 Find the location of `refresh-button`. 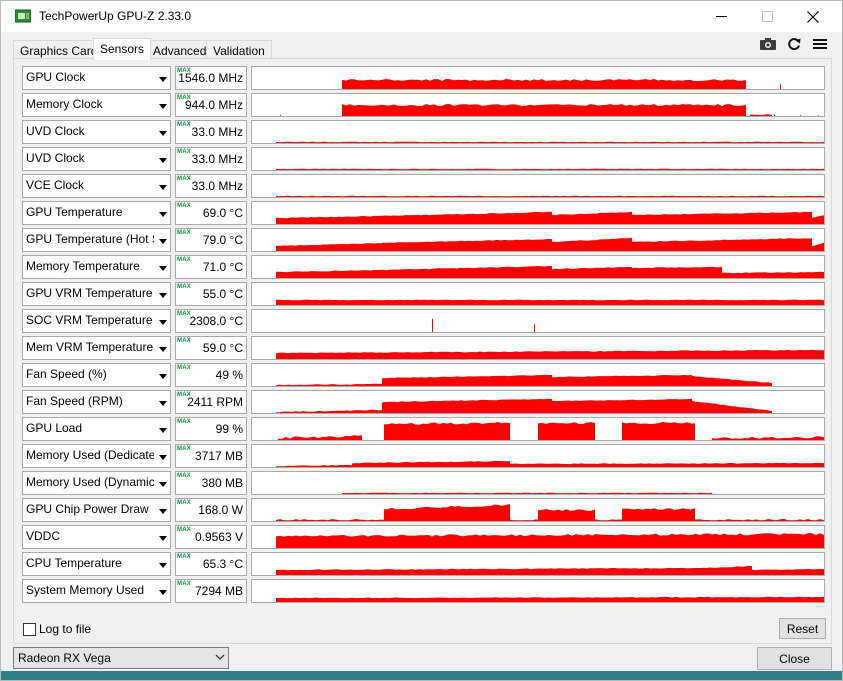

refresh-button is located at coordinates (794, 44).